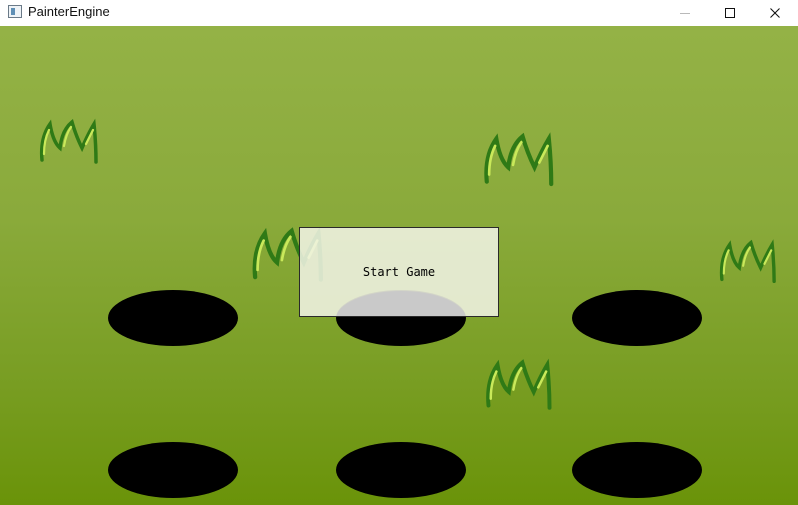  I want to click on app-window-icon, so click(15, 11).